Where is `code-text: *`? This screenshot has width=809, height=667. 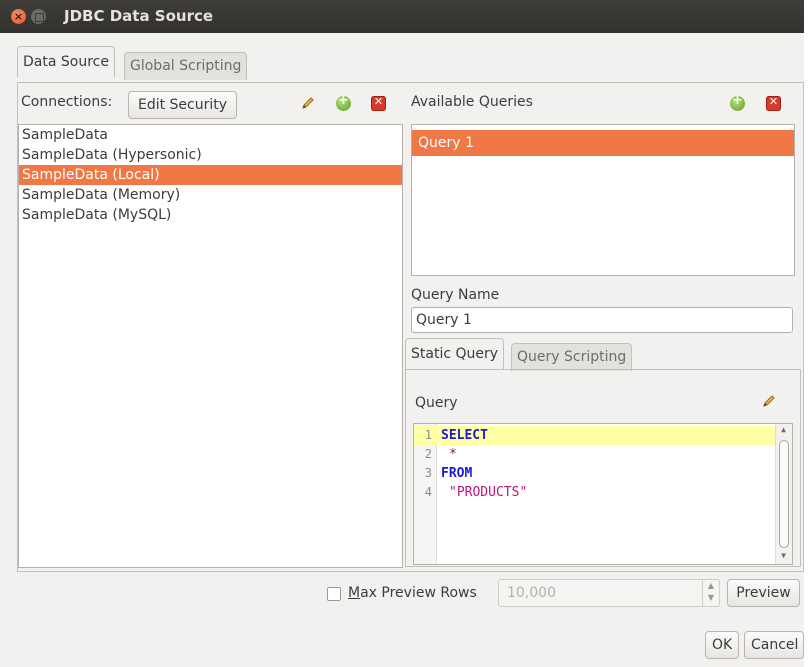
code-text: * is located at coordinates (453, 454).